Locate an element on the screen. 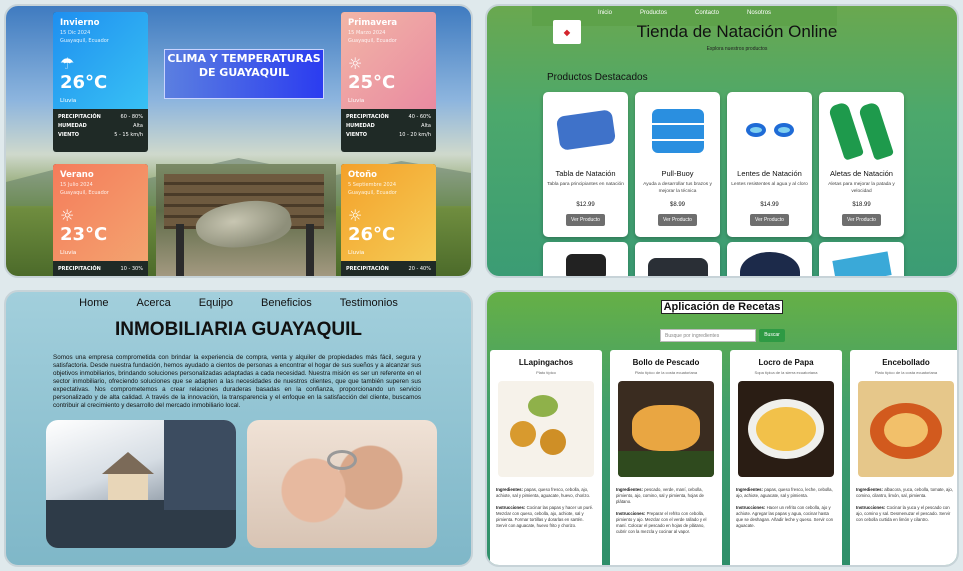 The image size is (963, 571). goggles-image is located at coordinates (770, 131).